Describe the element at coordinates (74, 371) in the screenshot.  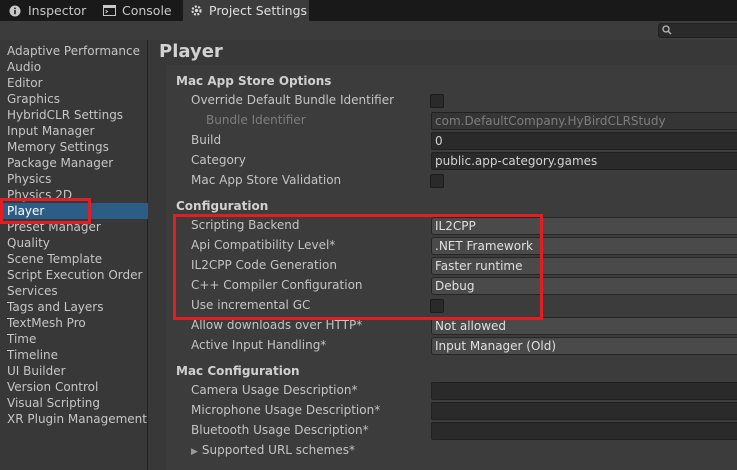
I see `sidebar-item-ui-builder: UI Builder` at that location.